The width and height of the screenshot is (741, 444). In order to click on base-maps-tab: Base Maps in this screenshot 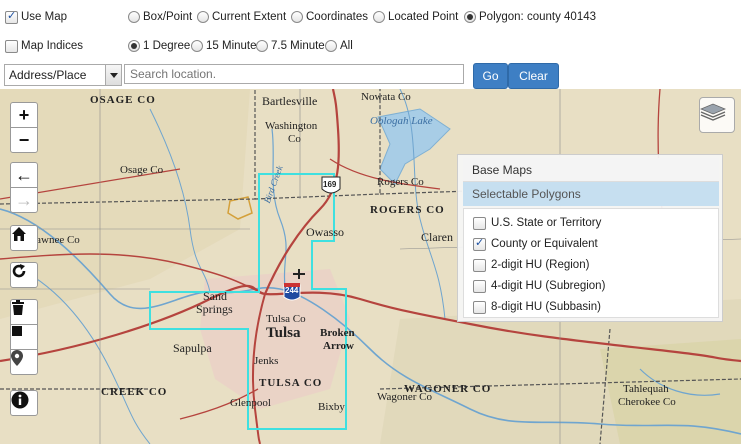, I will do `click(591, 170)`.